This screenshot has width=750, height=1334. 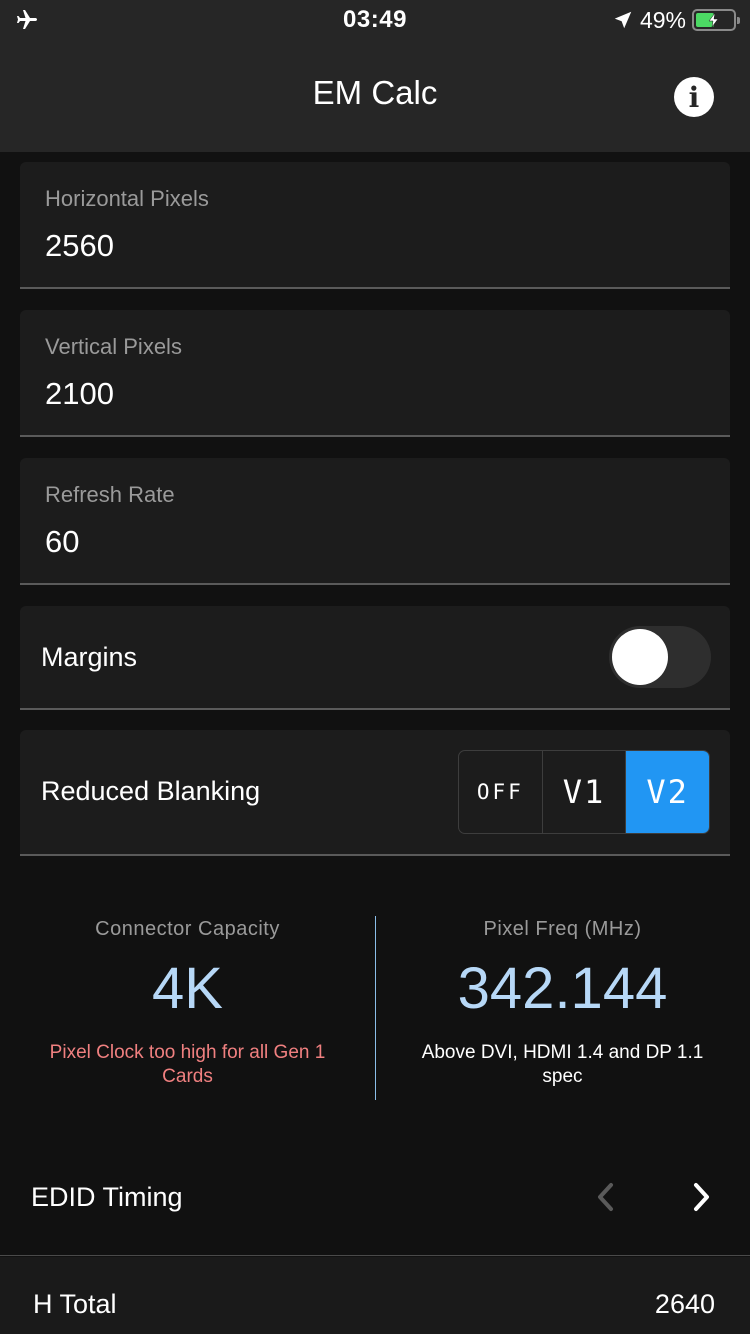 I want to click on connector-capacity-caption: Connector Capacity, so click(x=187, y=929).